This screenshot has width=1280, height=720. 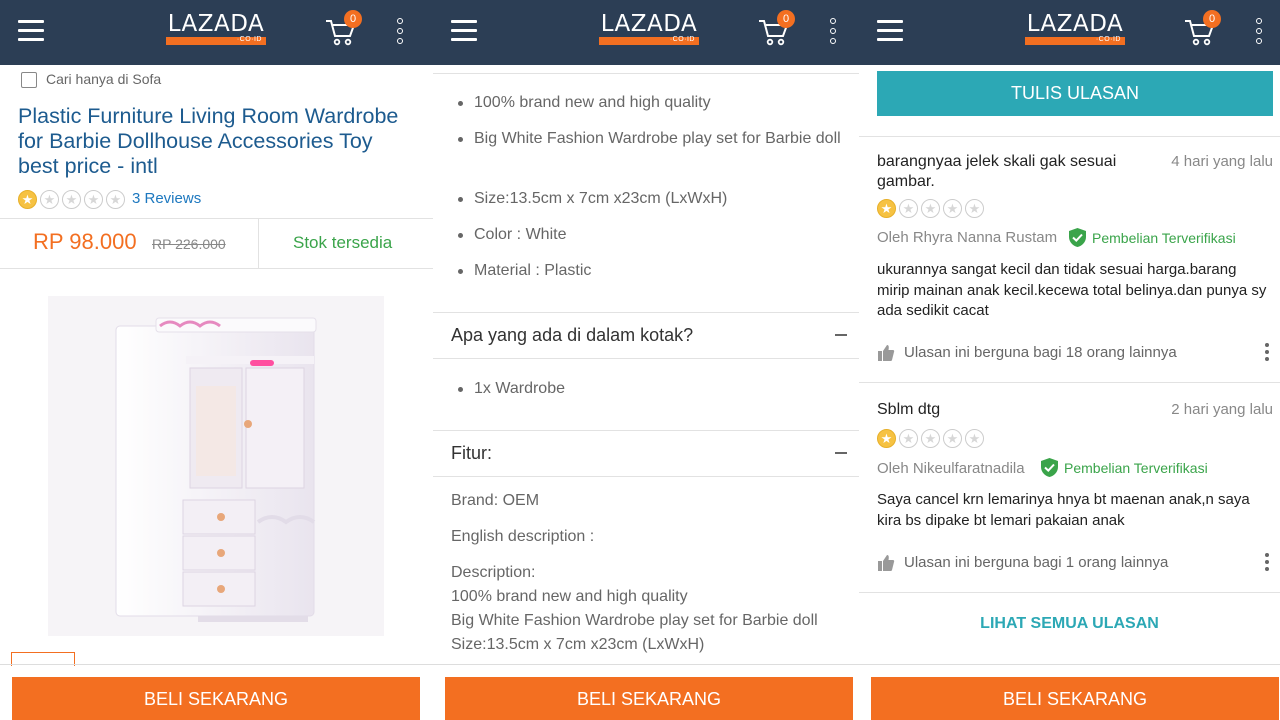 What do you see at coordinates (951, 468) in the screenshot?
I see `review-author: Oleh Nikeulfaratnadila` at bounding box center [951, 468].